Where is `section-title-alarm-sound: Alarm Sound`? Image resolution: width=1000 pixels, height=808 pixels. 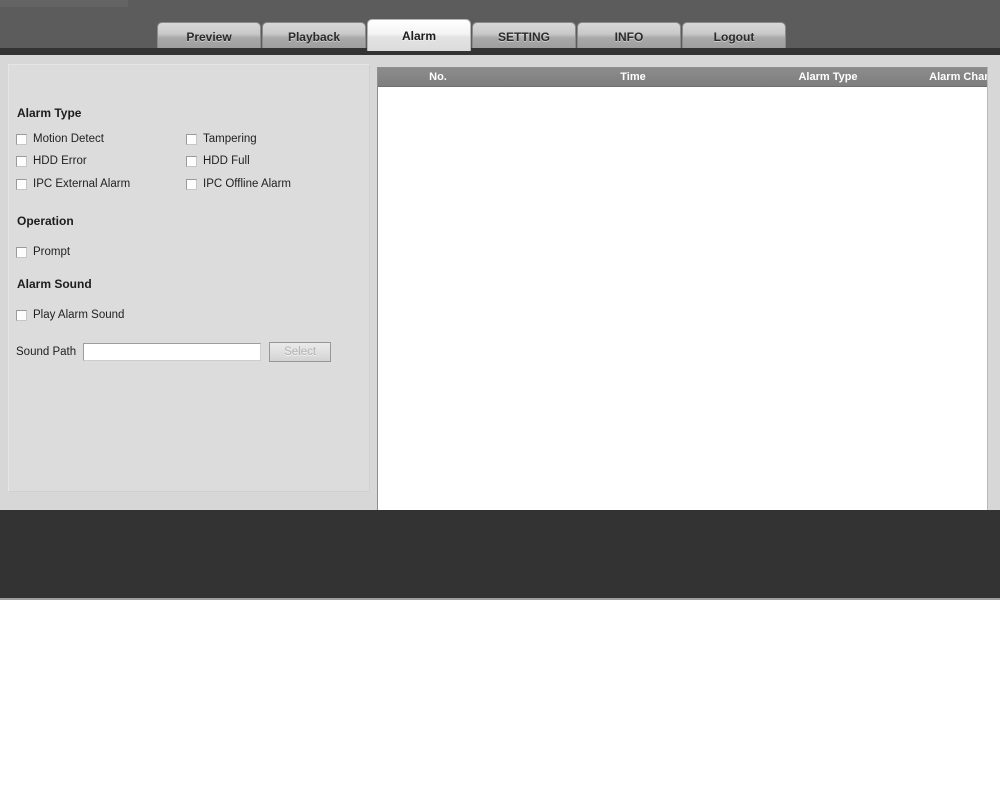
section-title-alarm-sound: Alarm Sound is located at coordinates (54, 284).